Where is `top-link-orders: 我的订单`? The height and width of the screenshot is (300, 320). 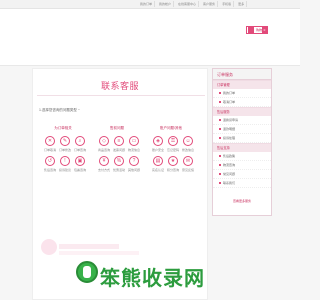
top-link-orders: 我的订单 is located at coordinates (147, 4).